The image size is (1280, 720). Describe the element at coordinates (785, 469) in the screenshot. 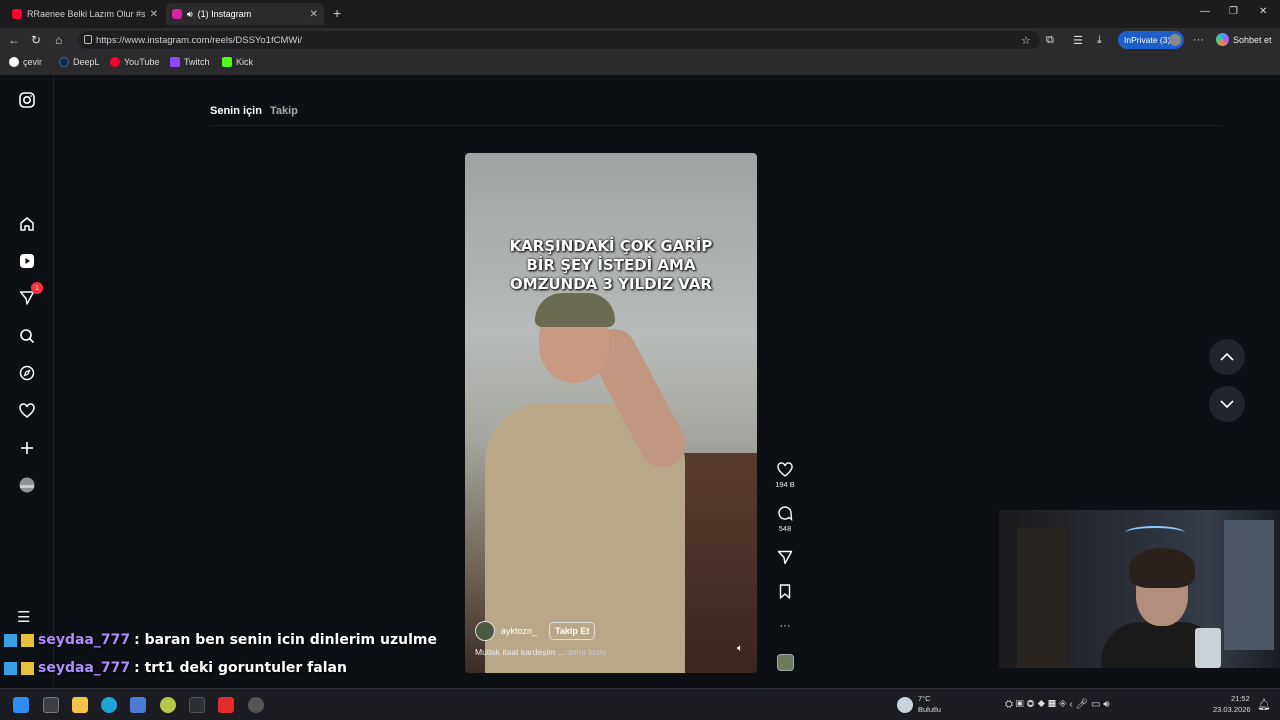

I see `like-heart-icon` at that location.